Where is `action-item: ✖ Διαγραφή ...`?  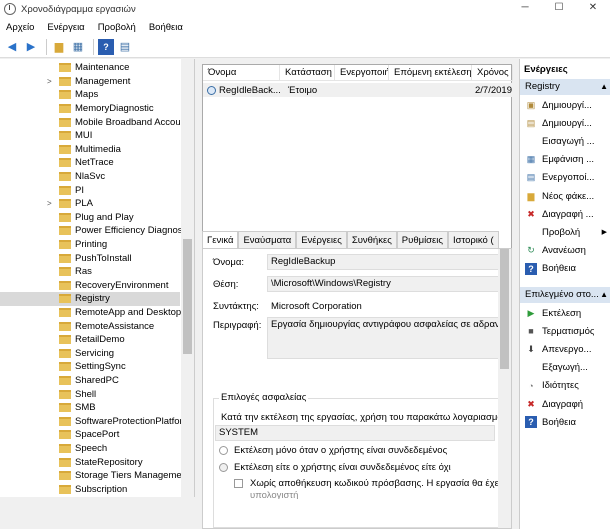 action-item: ✖ Διαγραφή ... is located at coordinates (565, 214).